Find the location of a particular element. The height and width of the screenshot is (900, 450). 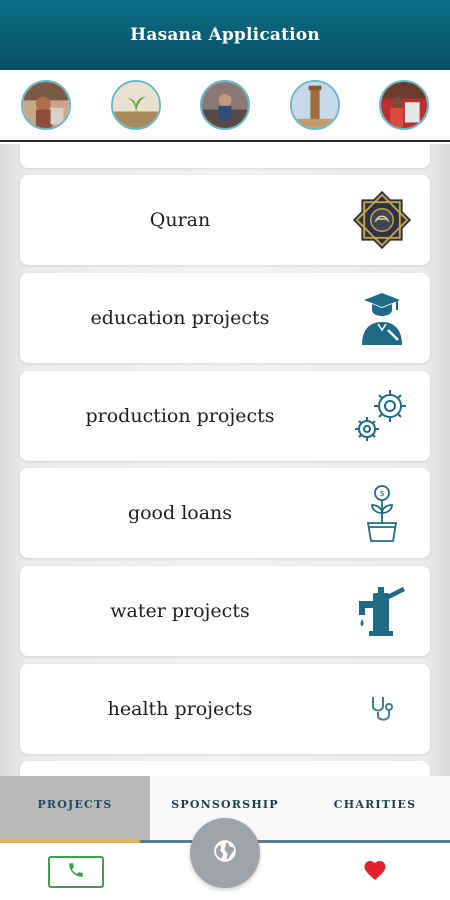

money-plant-icon: $ is located at coordinates (382, 513).